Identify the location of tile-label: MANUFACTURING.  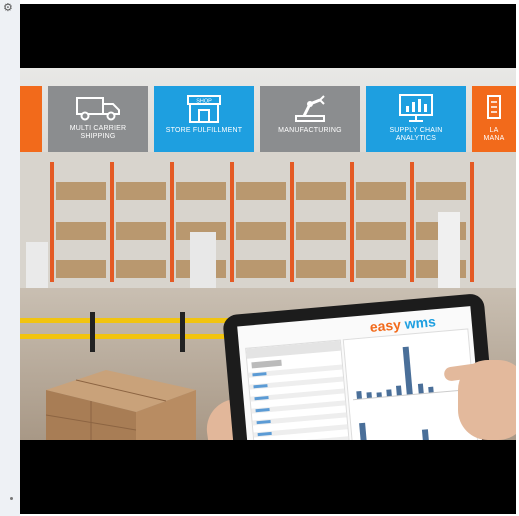
(310, 130).